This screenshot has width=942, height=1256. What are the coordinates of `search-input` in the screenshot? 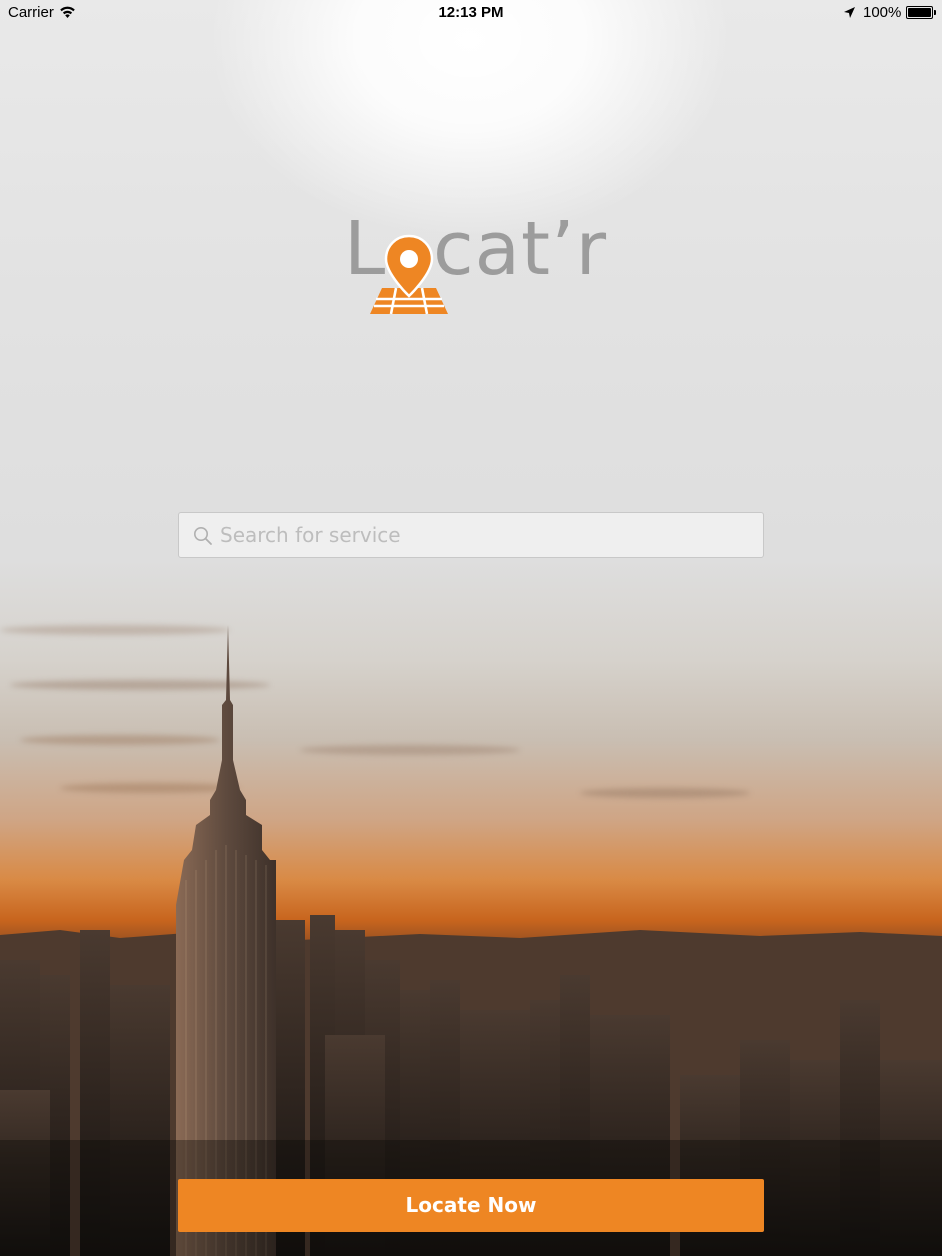 It's located at (485, 535).